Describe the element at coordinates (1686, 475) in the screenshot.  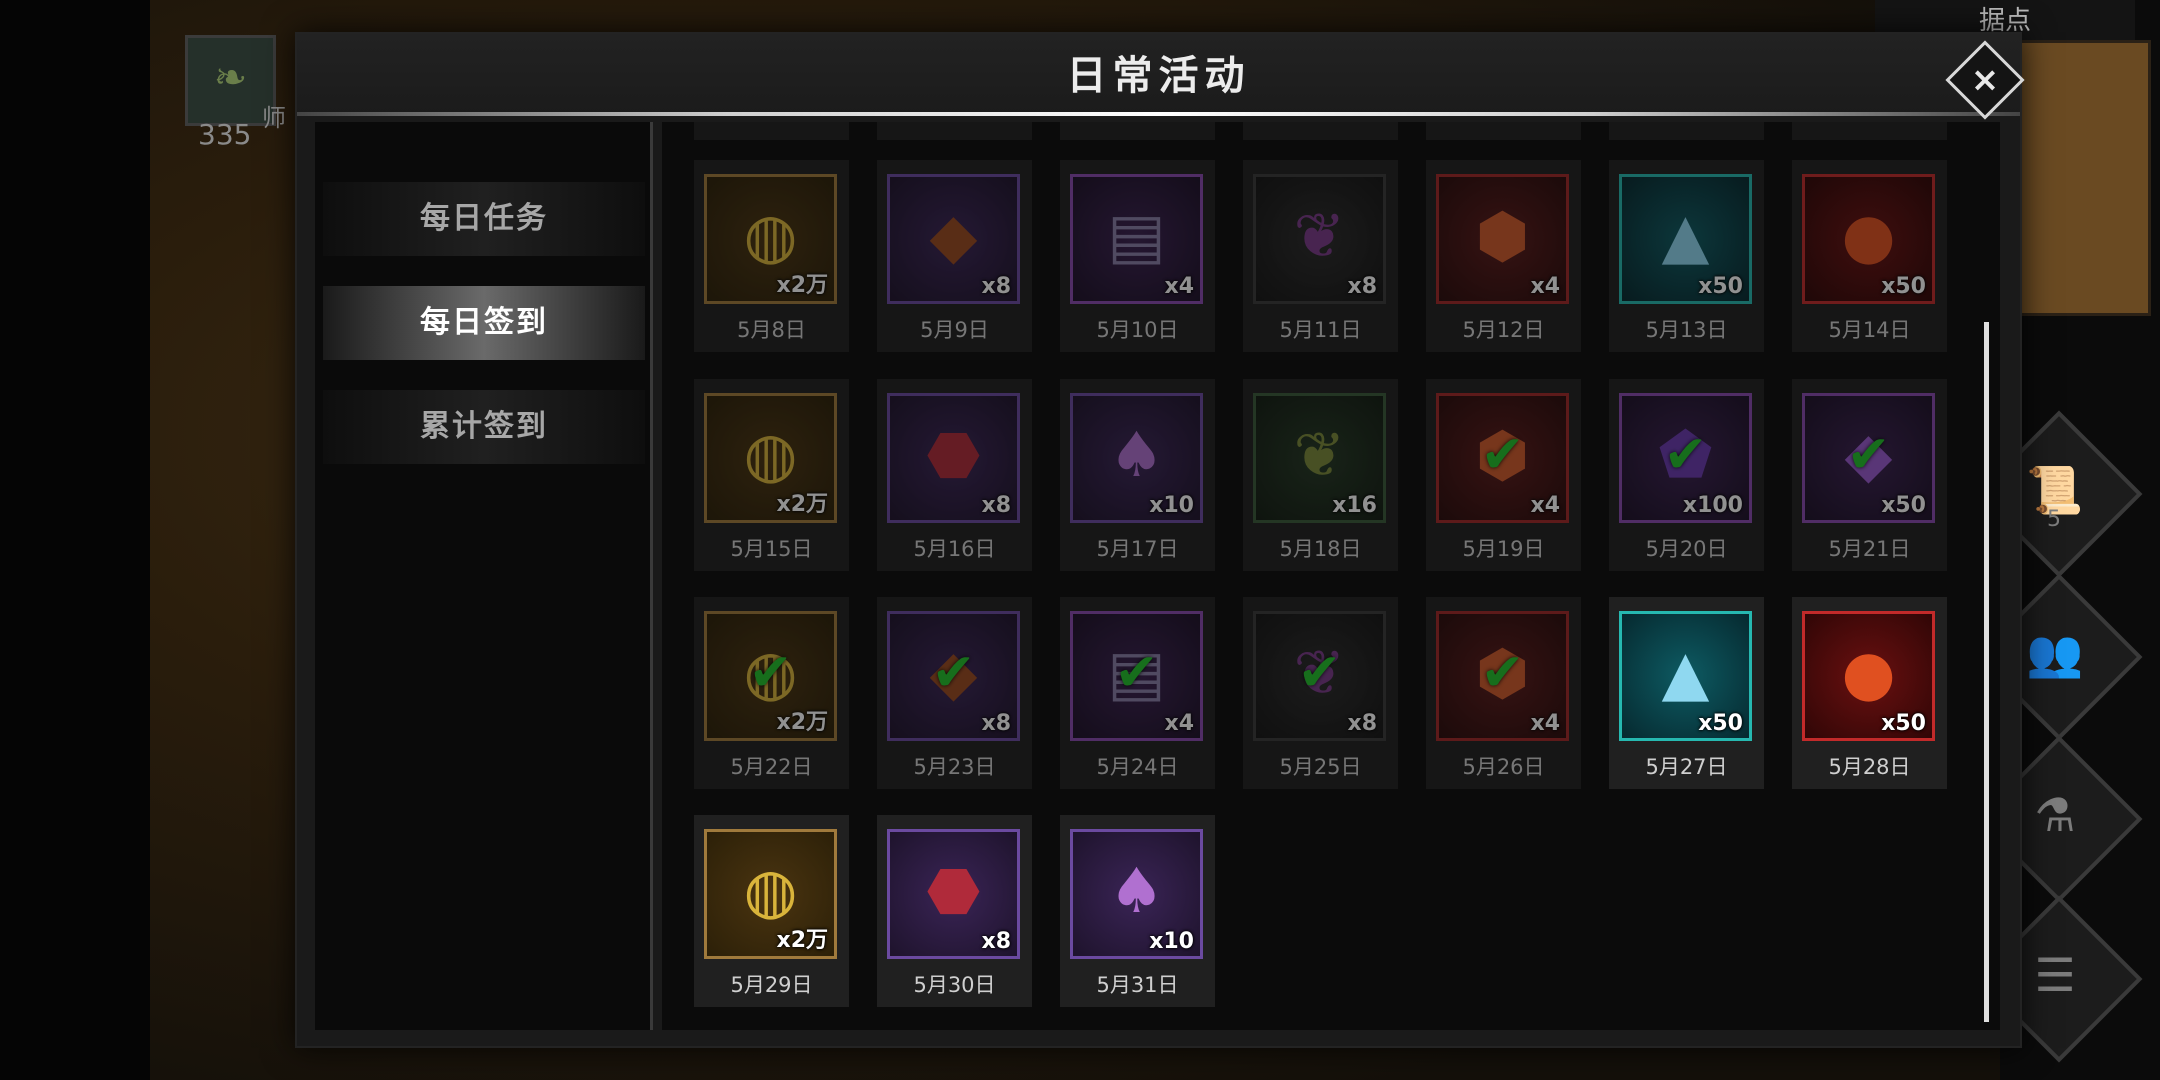
I see `reward-card: ⬟ ✔ x100 5月20日` at that location.